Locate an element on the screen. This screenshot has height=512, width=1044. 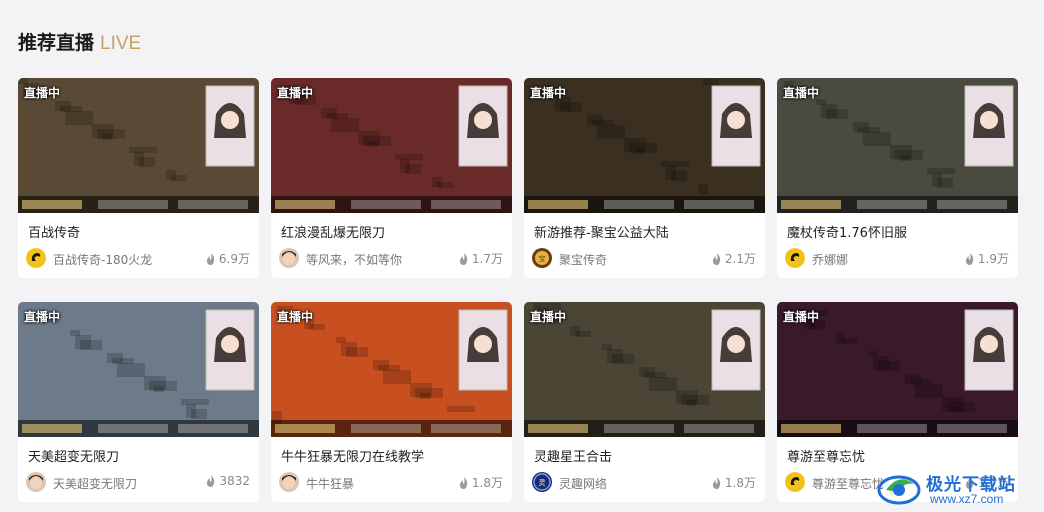
stream-meta: 天美超变无限刀 3832 is located at coordinates (140, 482).